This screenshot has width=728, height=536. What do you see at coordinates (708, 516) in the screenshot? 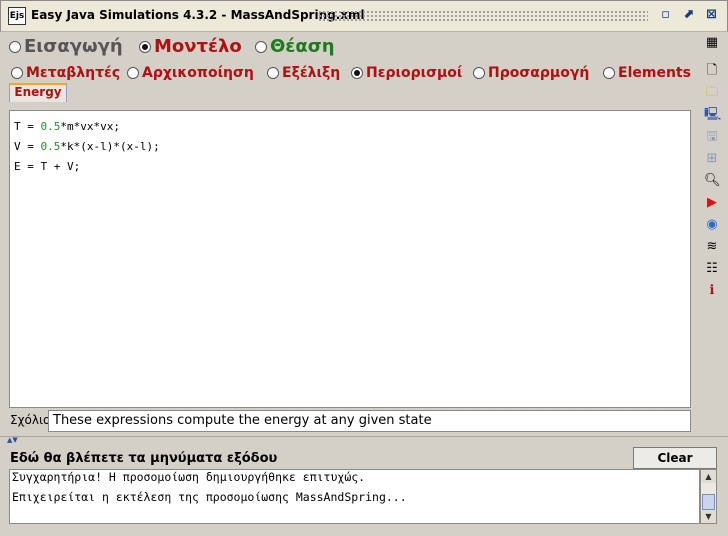
I see `scroll-down-icon: ▼` at bounding box center [708, 516].